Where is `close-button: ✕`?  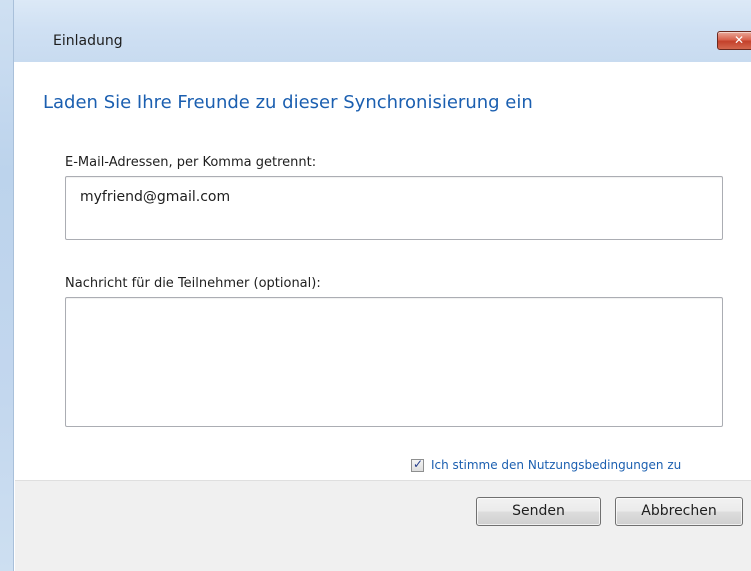 close-button: ✕ is located at coordinates (734, 40).